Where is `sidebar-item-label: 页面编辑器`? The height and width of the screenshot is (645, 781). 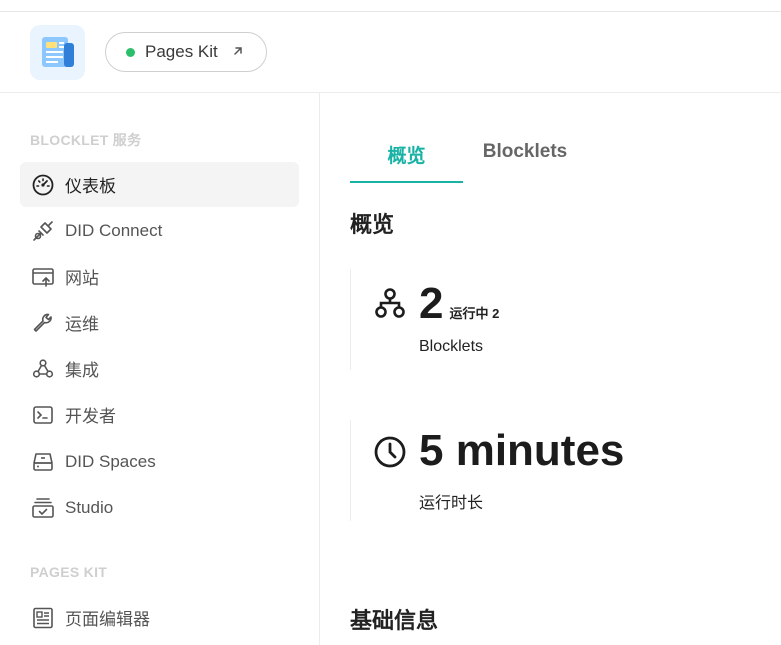 sidebar-item-label: 页面编辑器 is located at coordinates (107, 619).